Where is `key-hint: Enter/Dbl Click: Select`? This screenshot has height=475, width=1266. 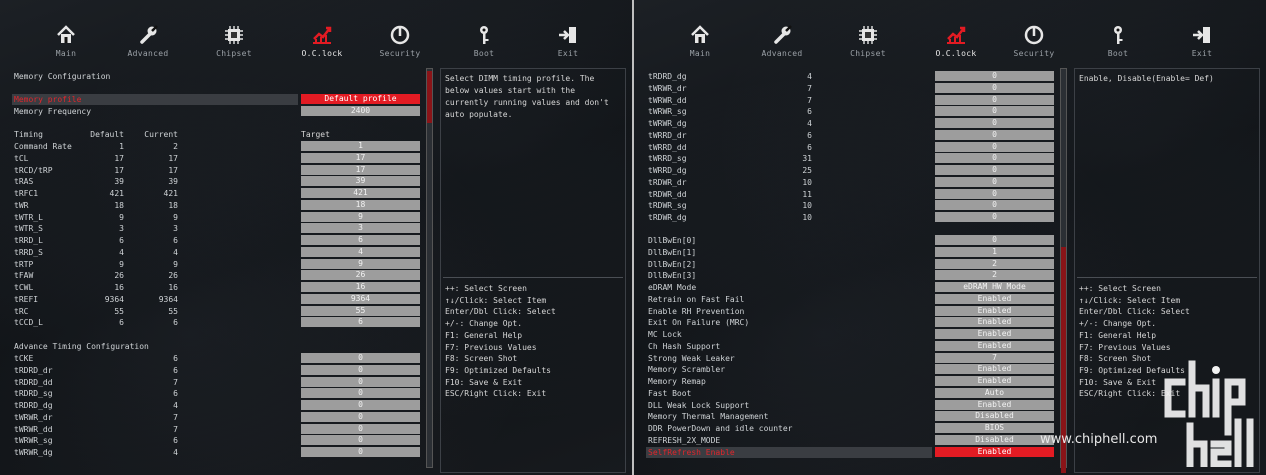 key-hint: Enter/Dbl Click: Select is located at coordinates (500, 312).